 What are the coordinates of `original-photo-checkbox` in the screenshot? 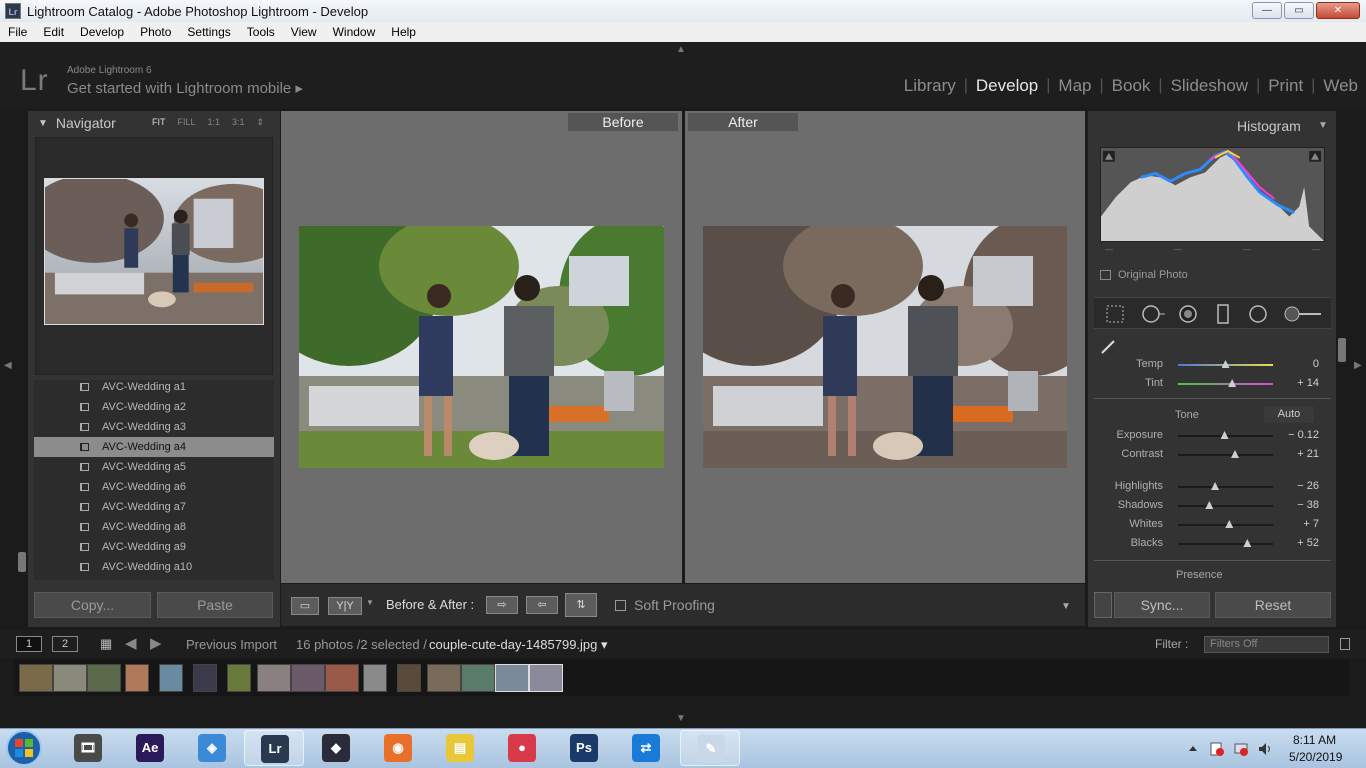 It's located at (1105, 275).